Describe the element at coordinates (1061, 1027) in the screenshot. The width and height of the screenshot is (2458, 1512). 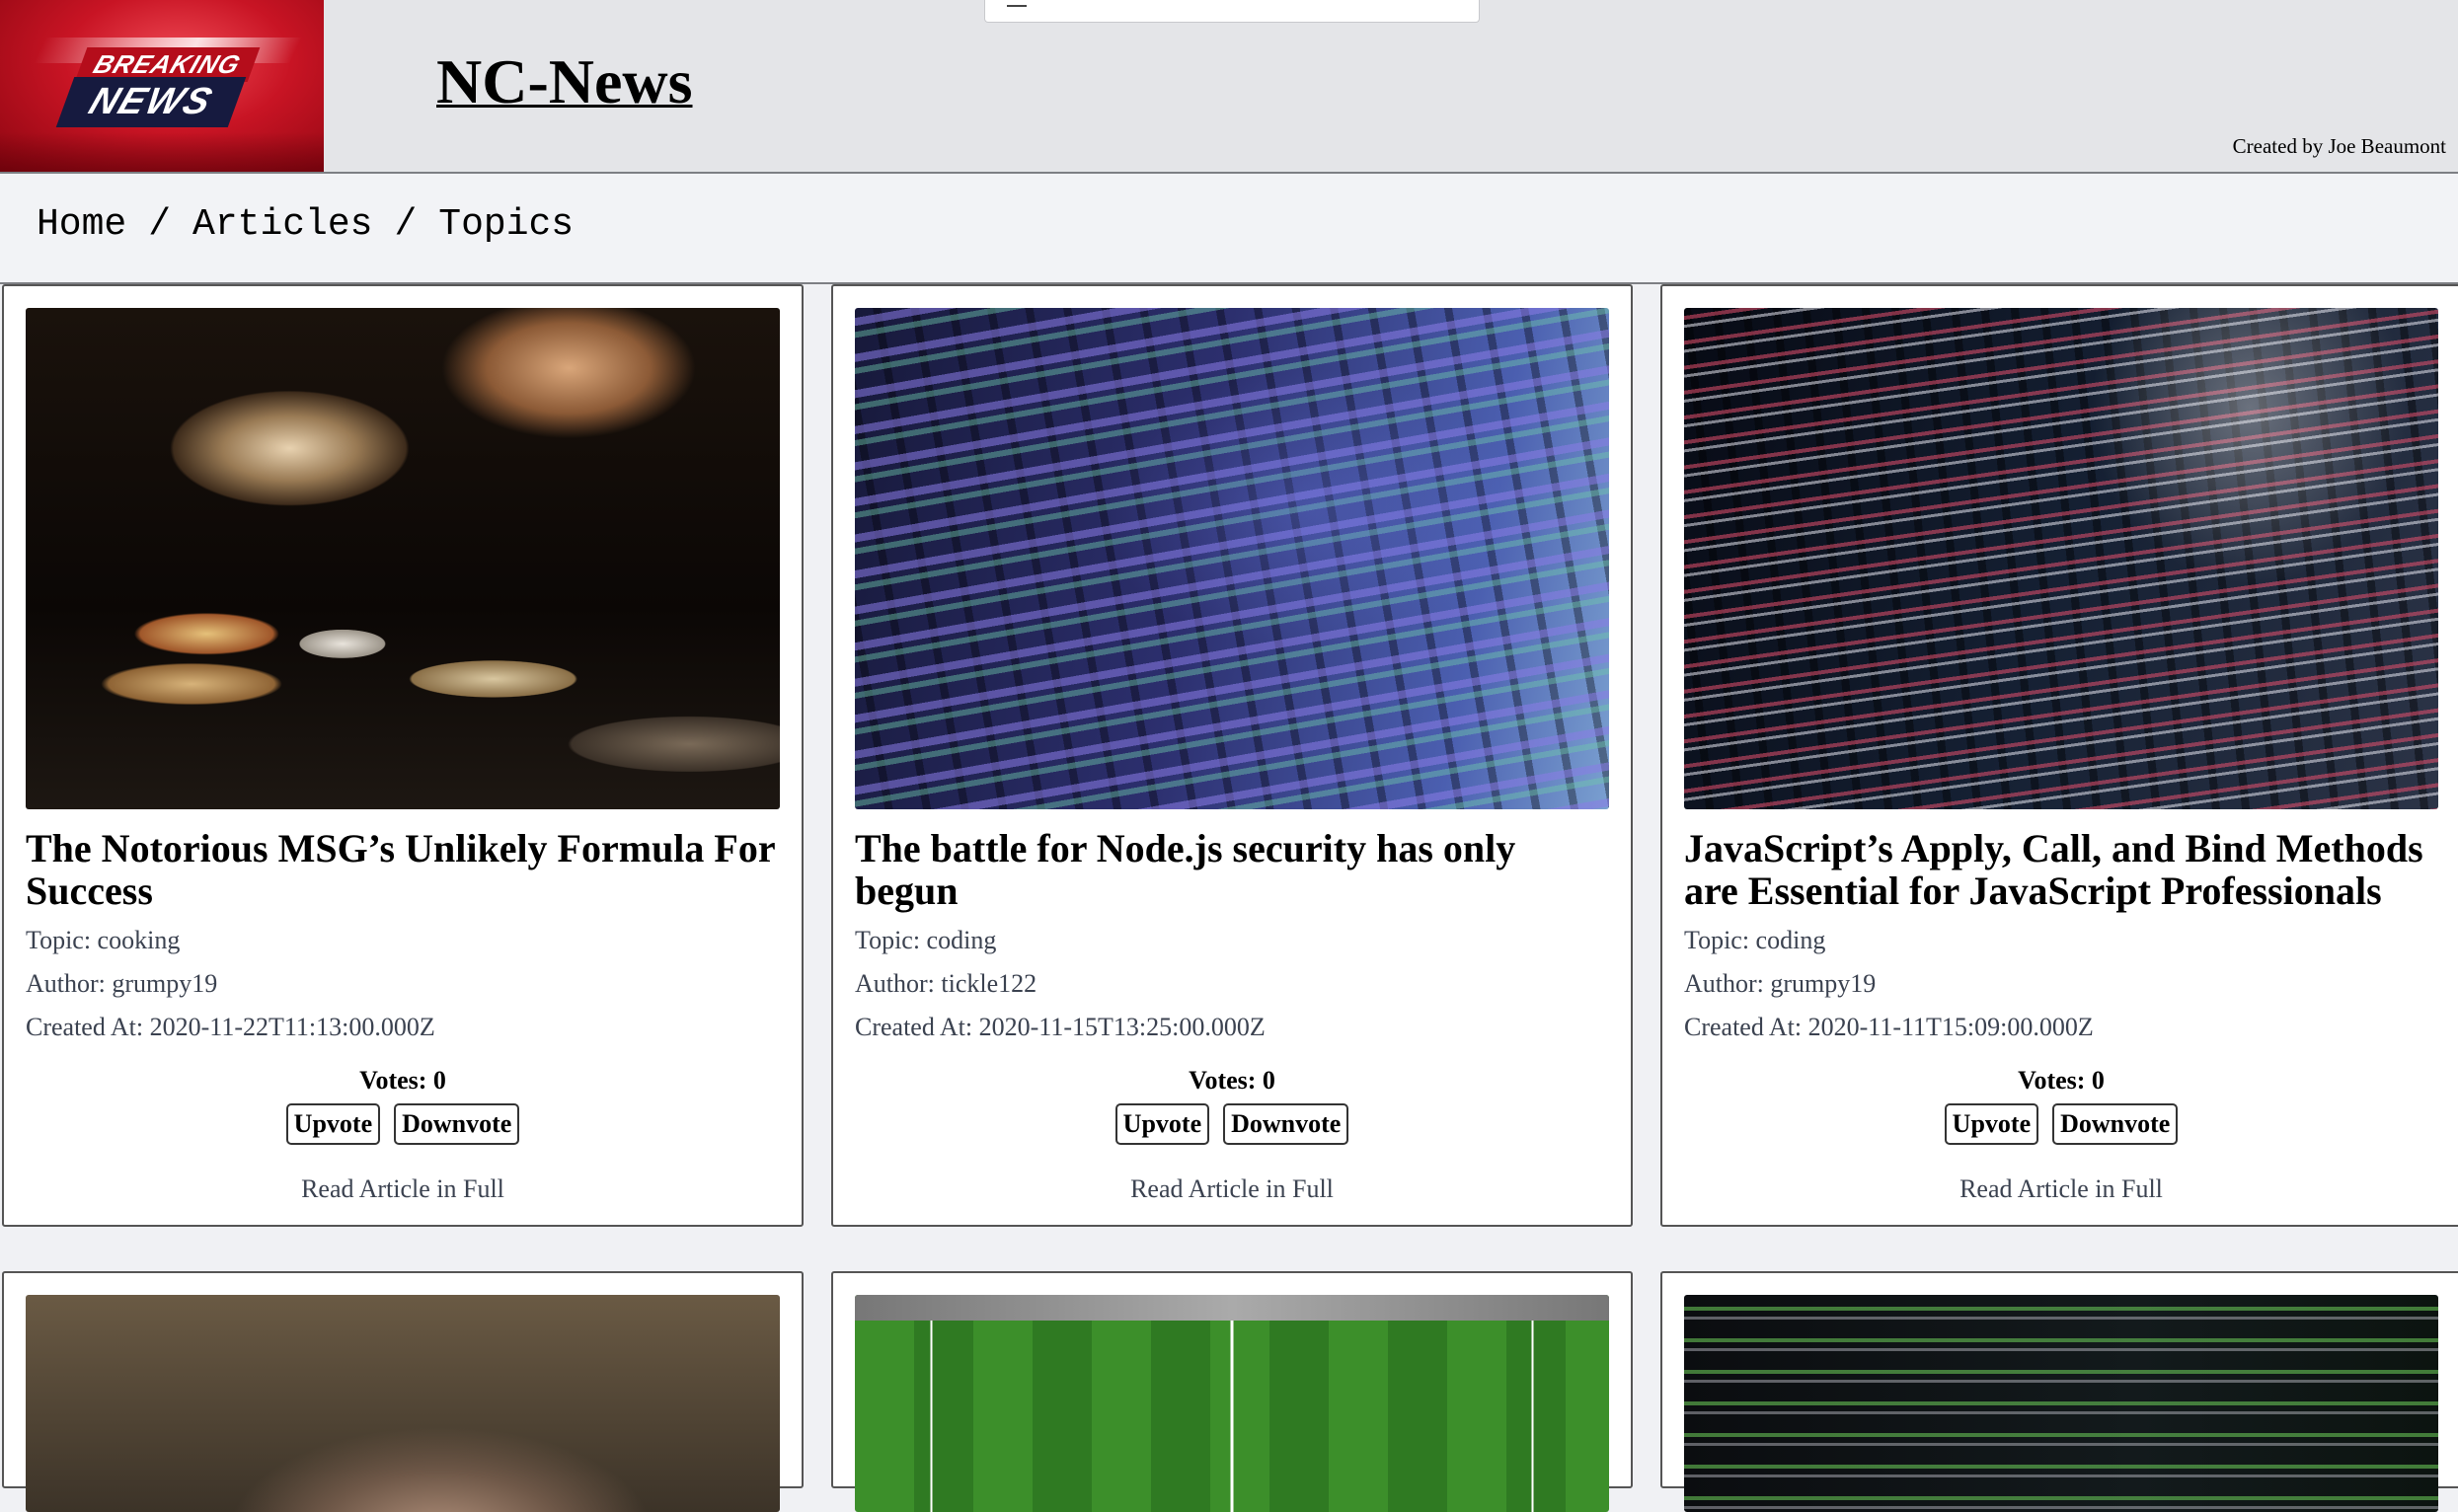
I see `article-created-at: Created At: 2020-11-15T13:25:00.000Z` at that location.